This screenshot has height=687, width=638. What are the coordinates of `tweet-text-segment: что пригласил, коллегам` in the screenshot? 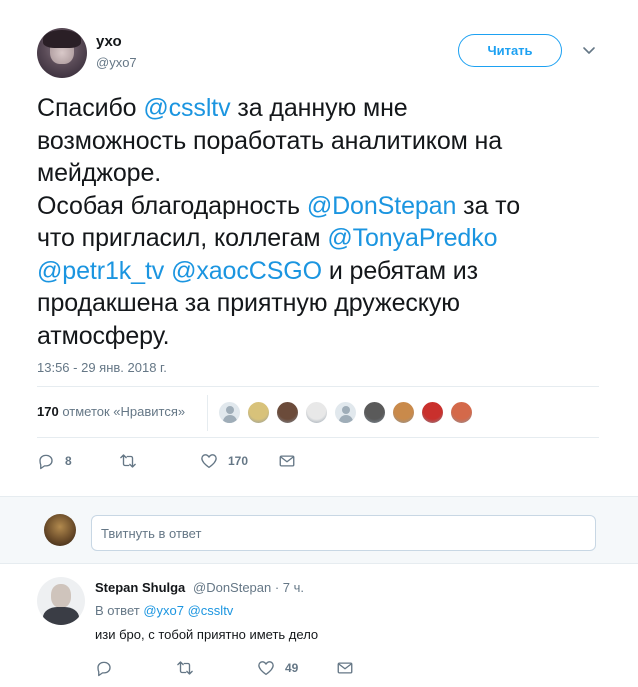 It's located at (182, 238).